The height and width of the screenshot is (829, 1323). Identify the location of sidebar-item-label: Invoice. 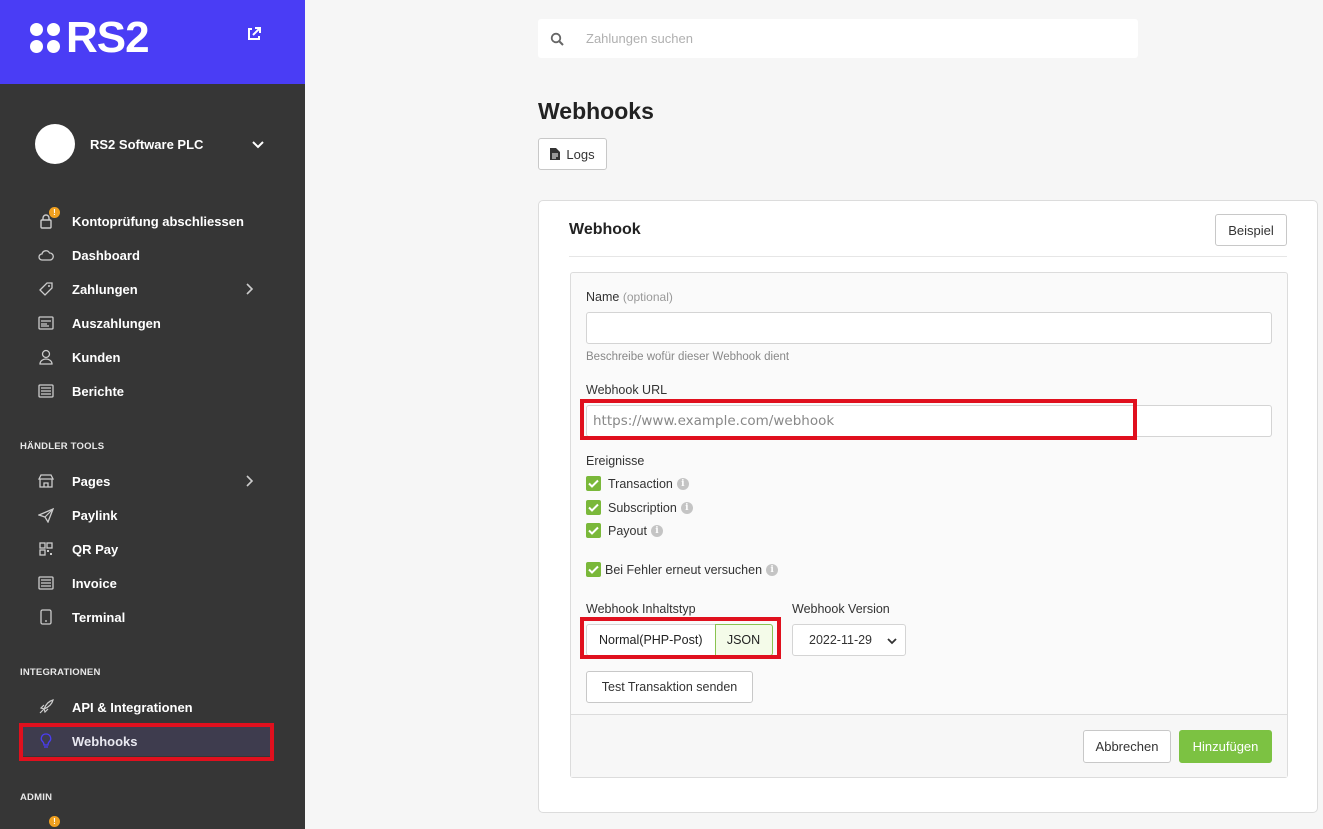
(94, 583).